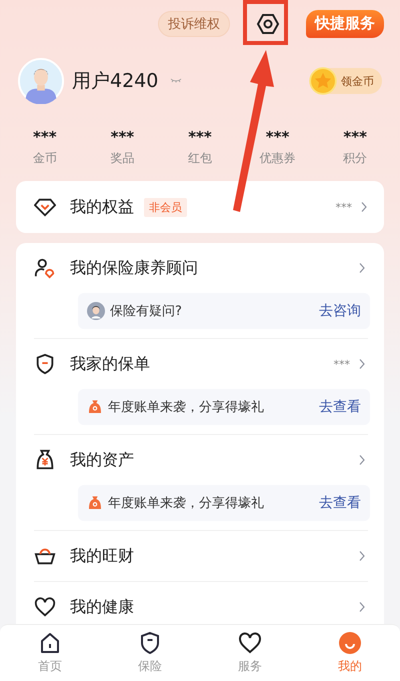  What do you see at coordinates (96, 311) in the screenshot?
I see `advisor-avatar` at bounding box center [96, 311].